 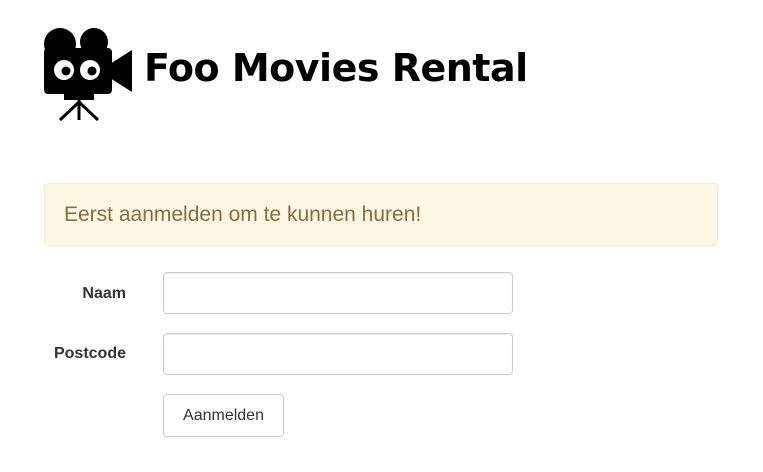 What do you see at coordinates (88, 75) in the screenshot?
I see `movie-camera-icon` at bounding box center [88, 75].